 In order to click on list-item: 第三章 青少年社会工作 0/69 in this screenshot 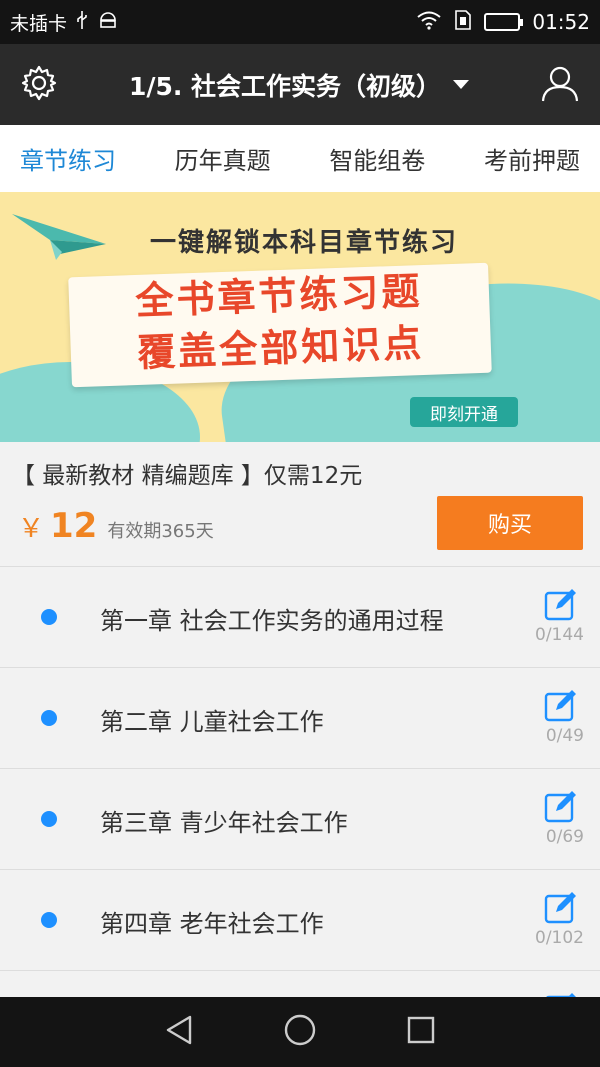, I will do `click(300, 819)`.